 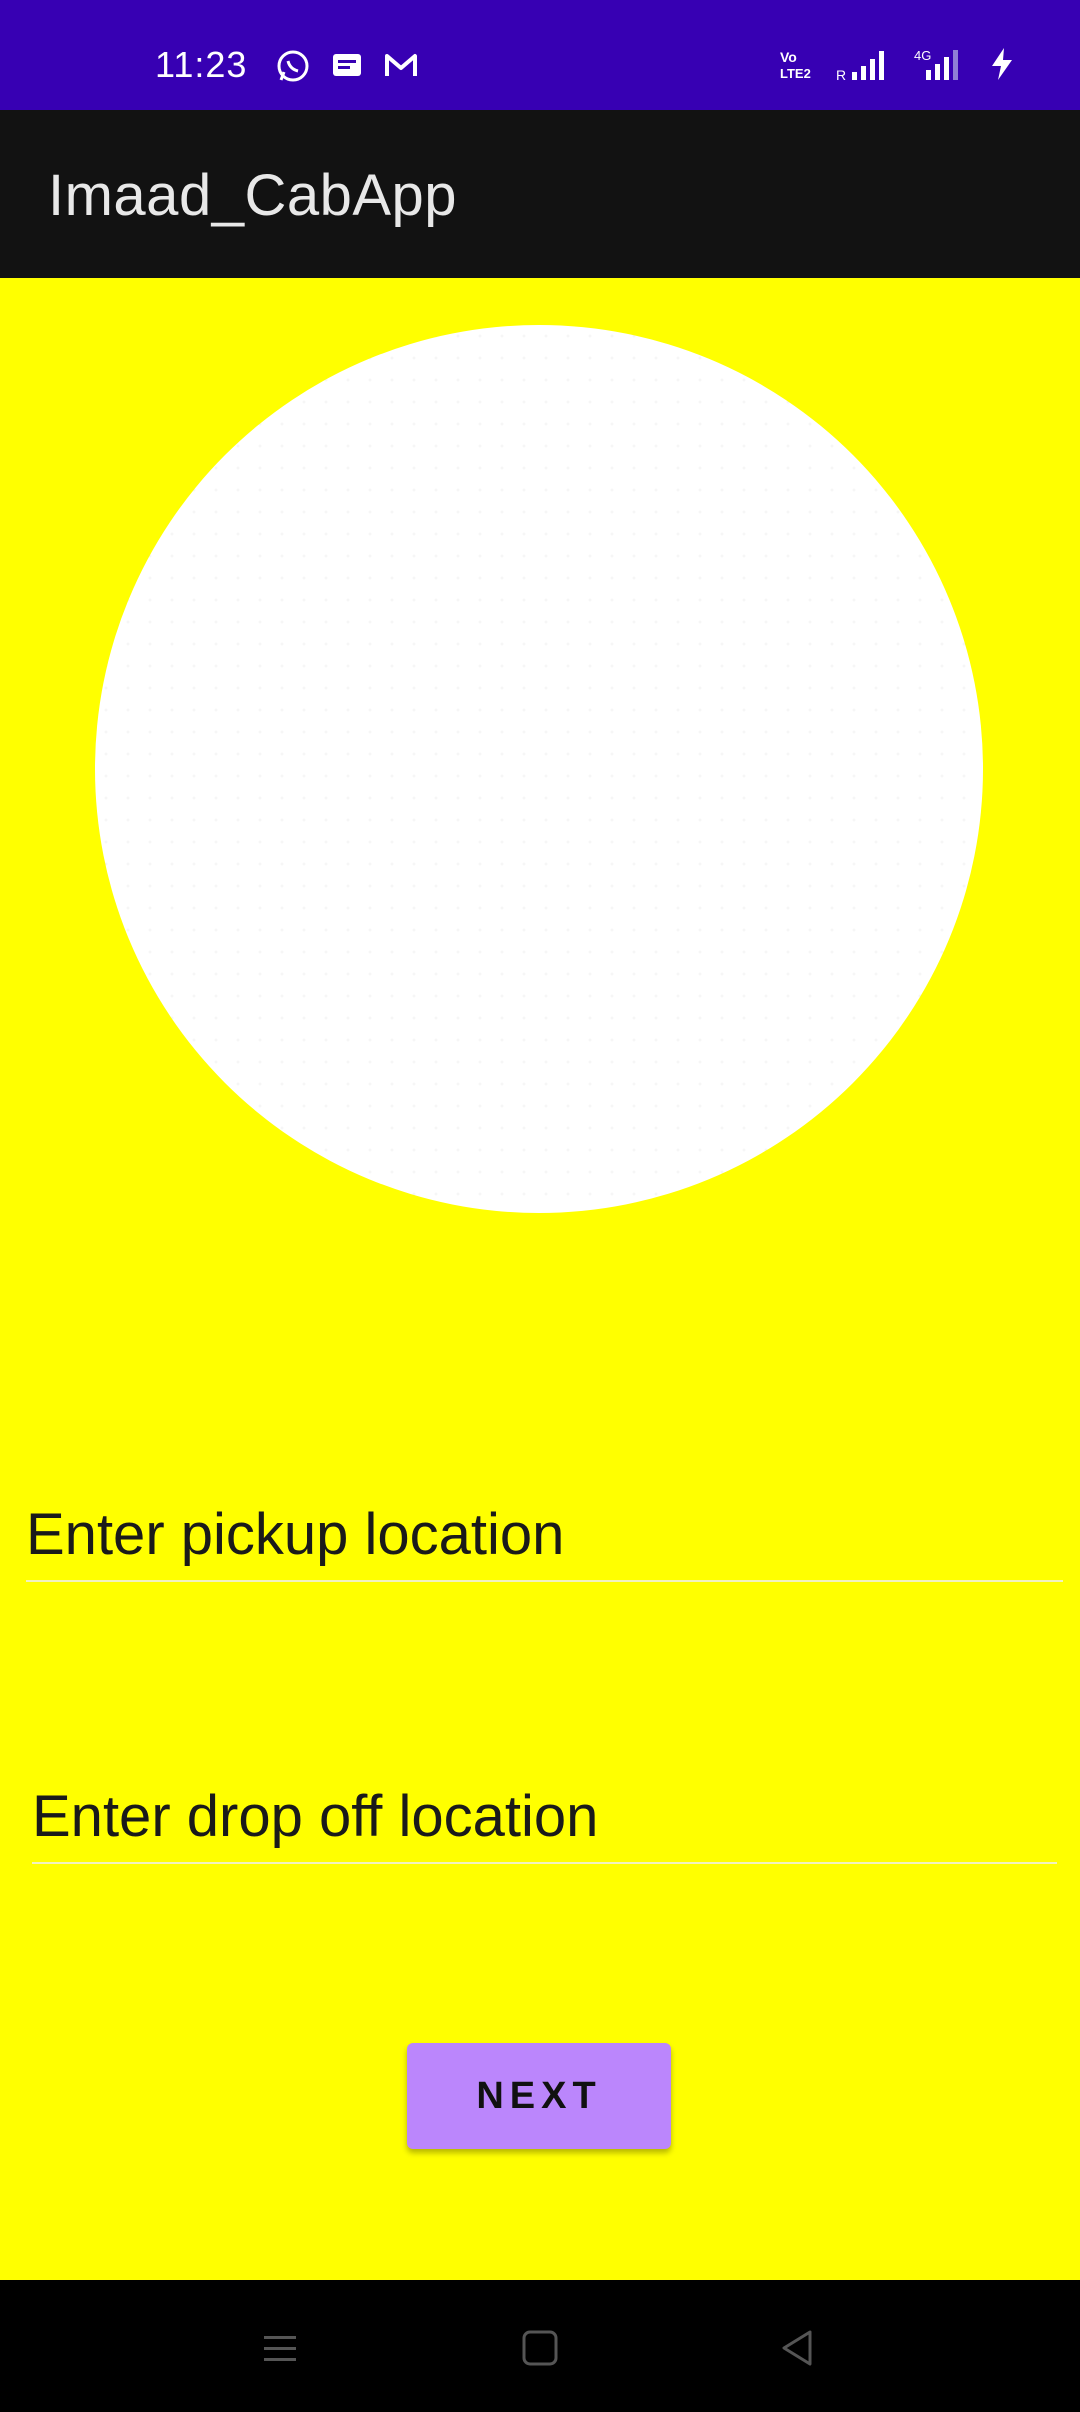 I want to click on gmail-icon, so click(x=401, y=65).